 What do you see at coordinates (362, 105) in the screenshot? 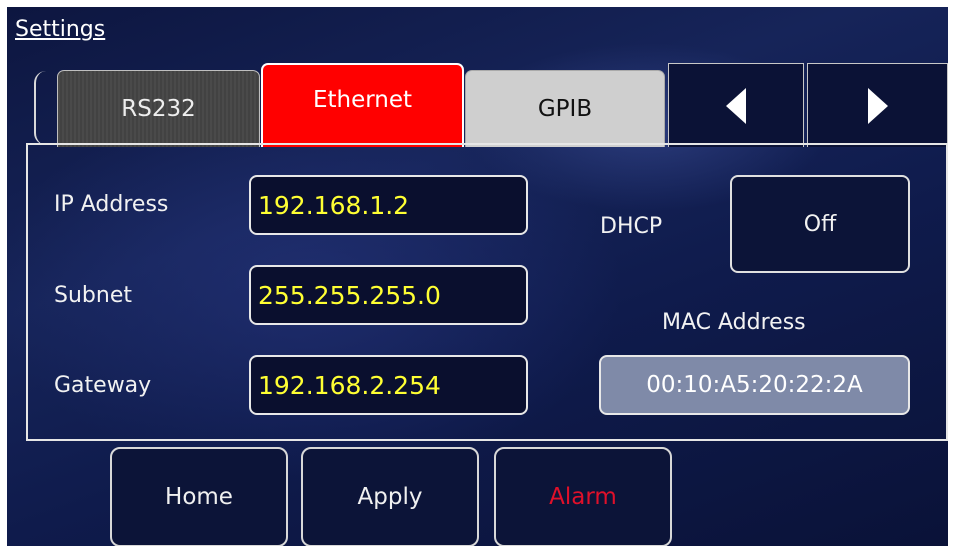
I see `tab-ethernet: Ethernet` at bounding box center [362, 105].